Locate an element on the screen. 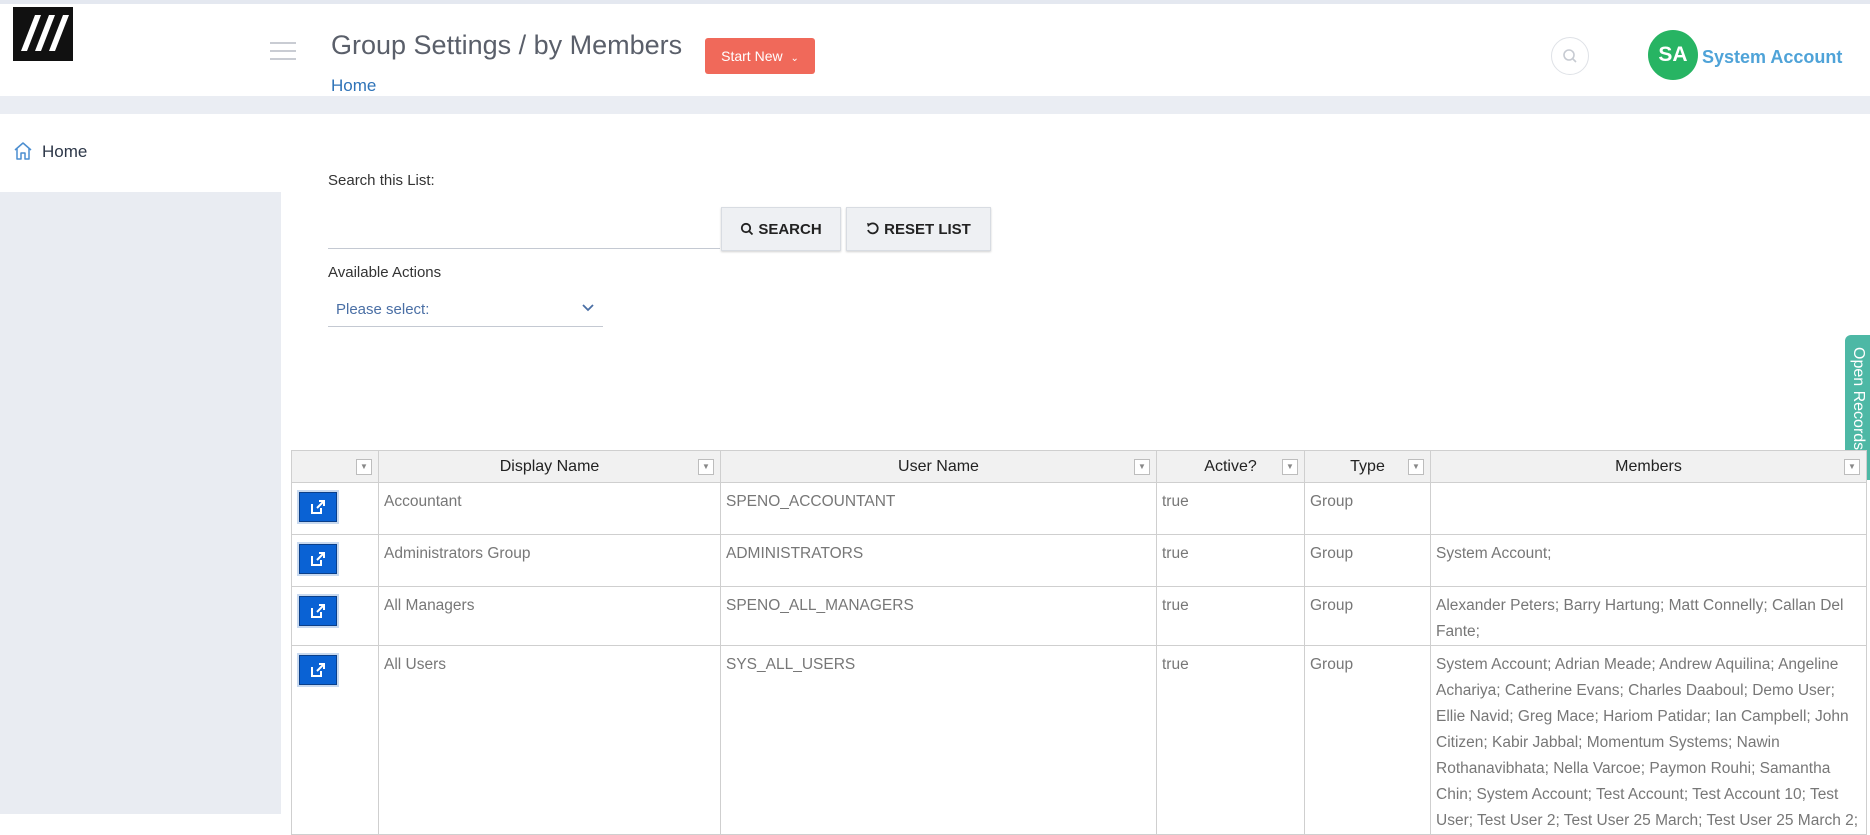  column-header-user-name: User Name ▼ is located at coordinates (938, 466).